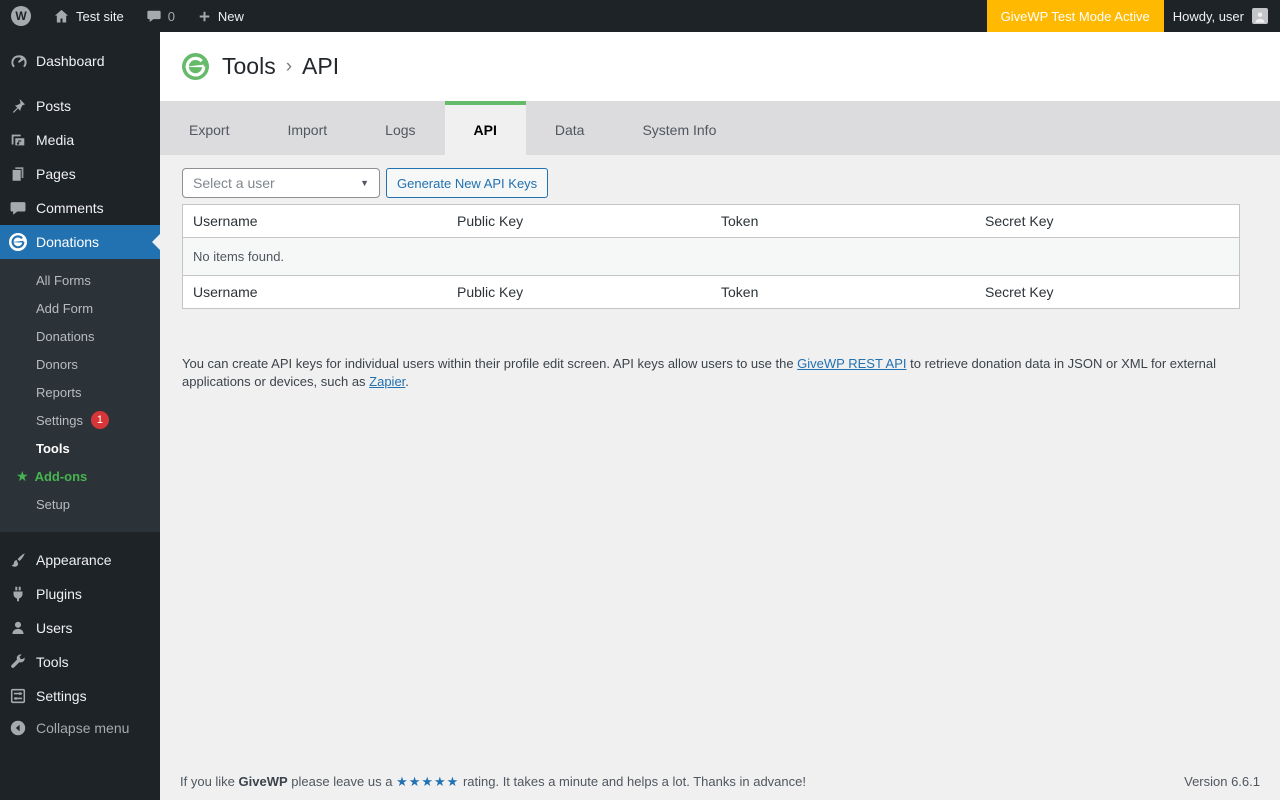 This screenshot has width=1280, height=800. Describe the element at coordinates (1075, 16) in the screenshot. I see `givewp-test-mode-badge: GiveWP Test Mode Active` at that location.